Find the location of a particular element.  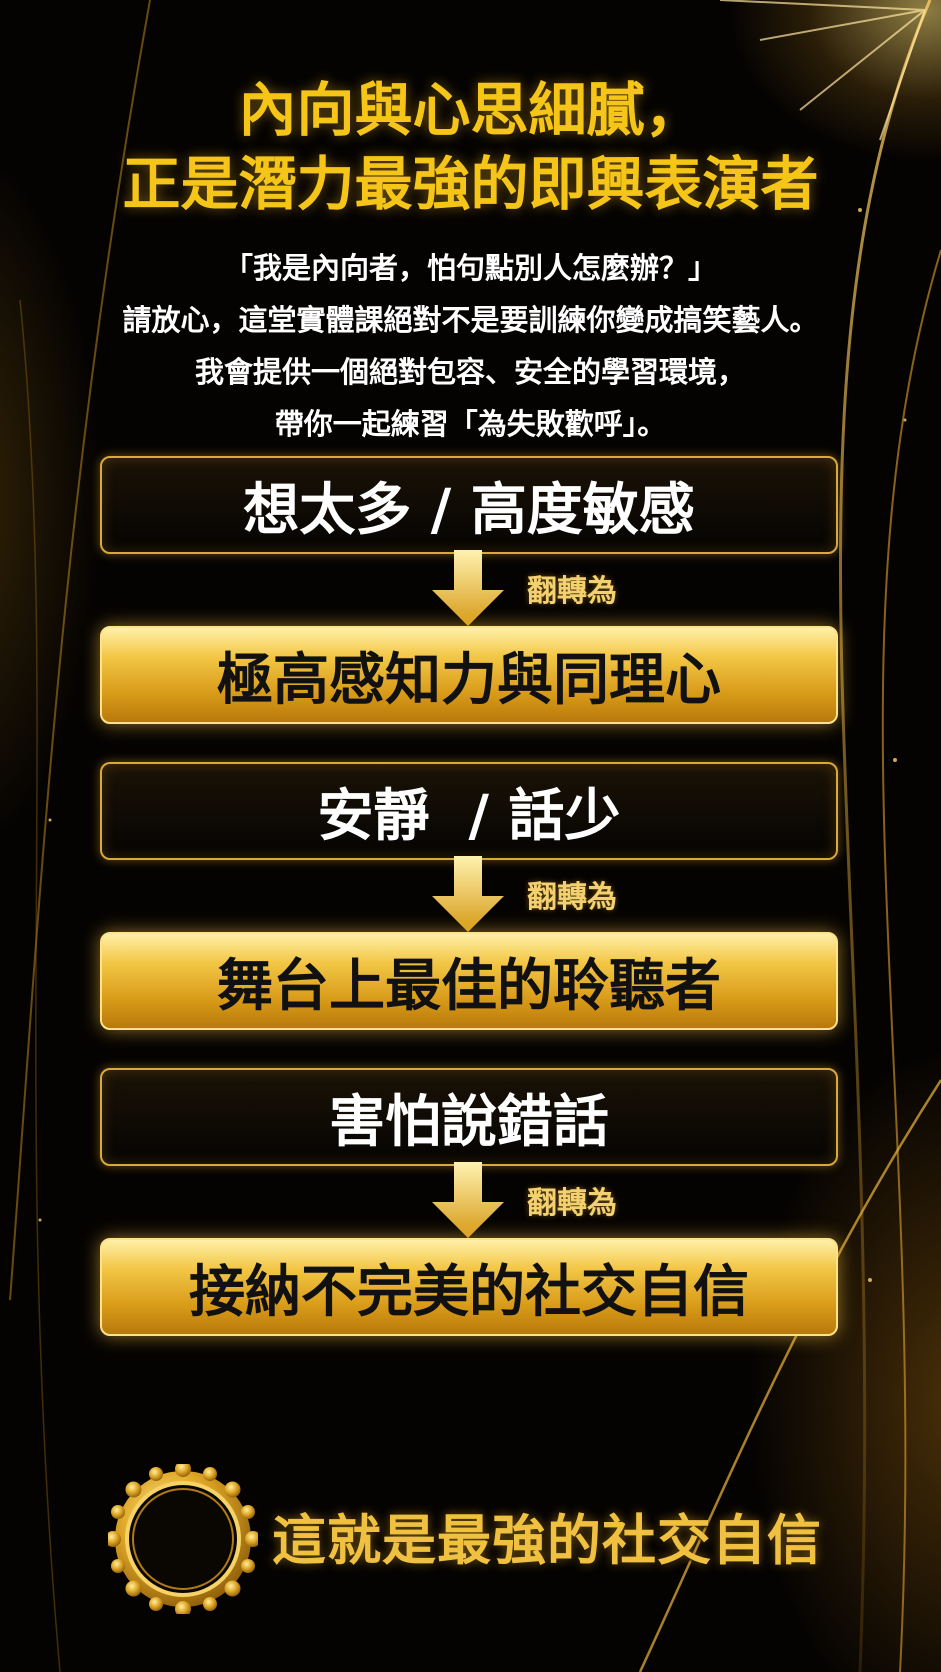

conclusion-text: 這就是最強的社交自信 is located at coordinates (547, 1540).